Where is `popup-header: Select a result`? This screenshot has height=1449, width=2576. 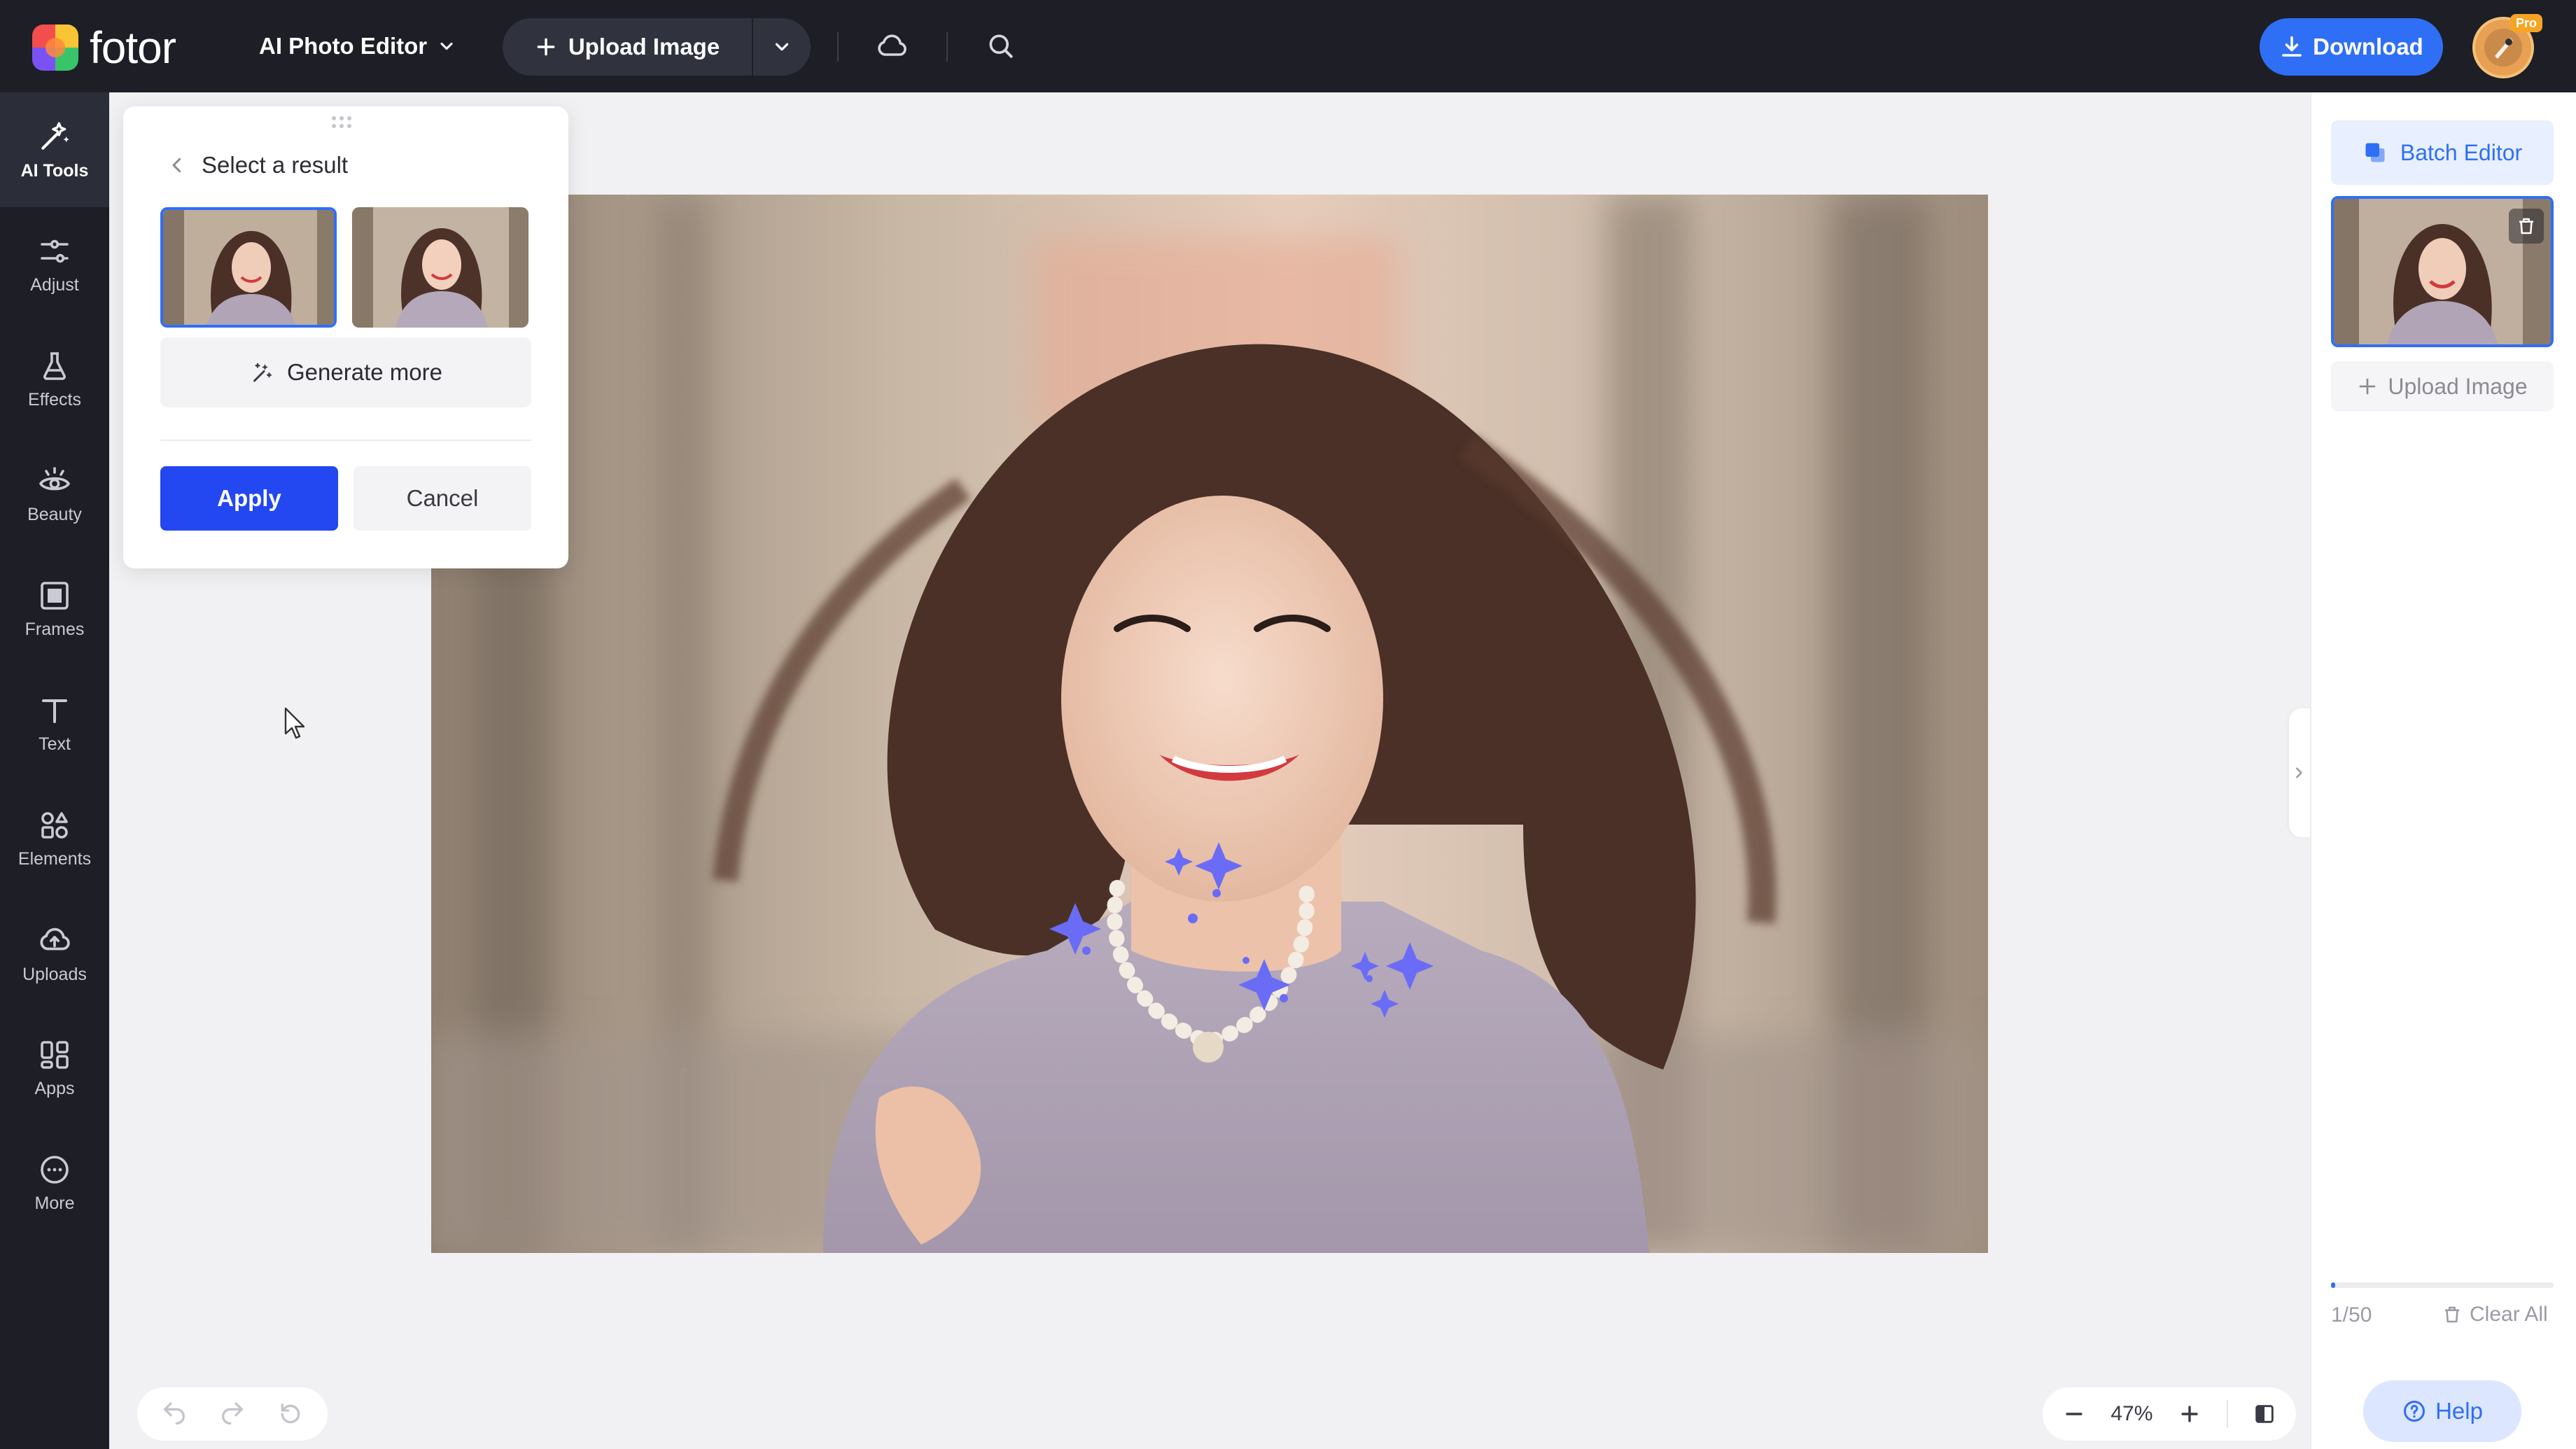 popup-header: Select a result is located at coordinates (257, 165).